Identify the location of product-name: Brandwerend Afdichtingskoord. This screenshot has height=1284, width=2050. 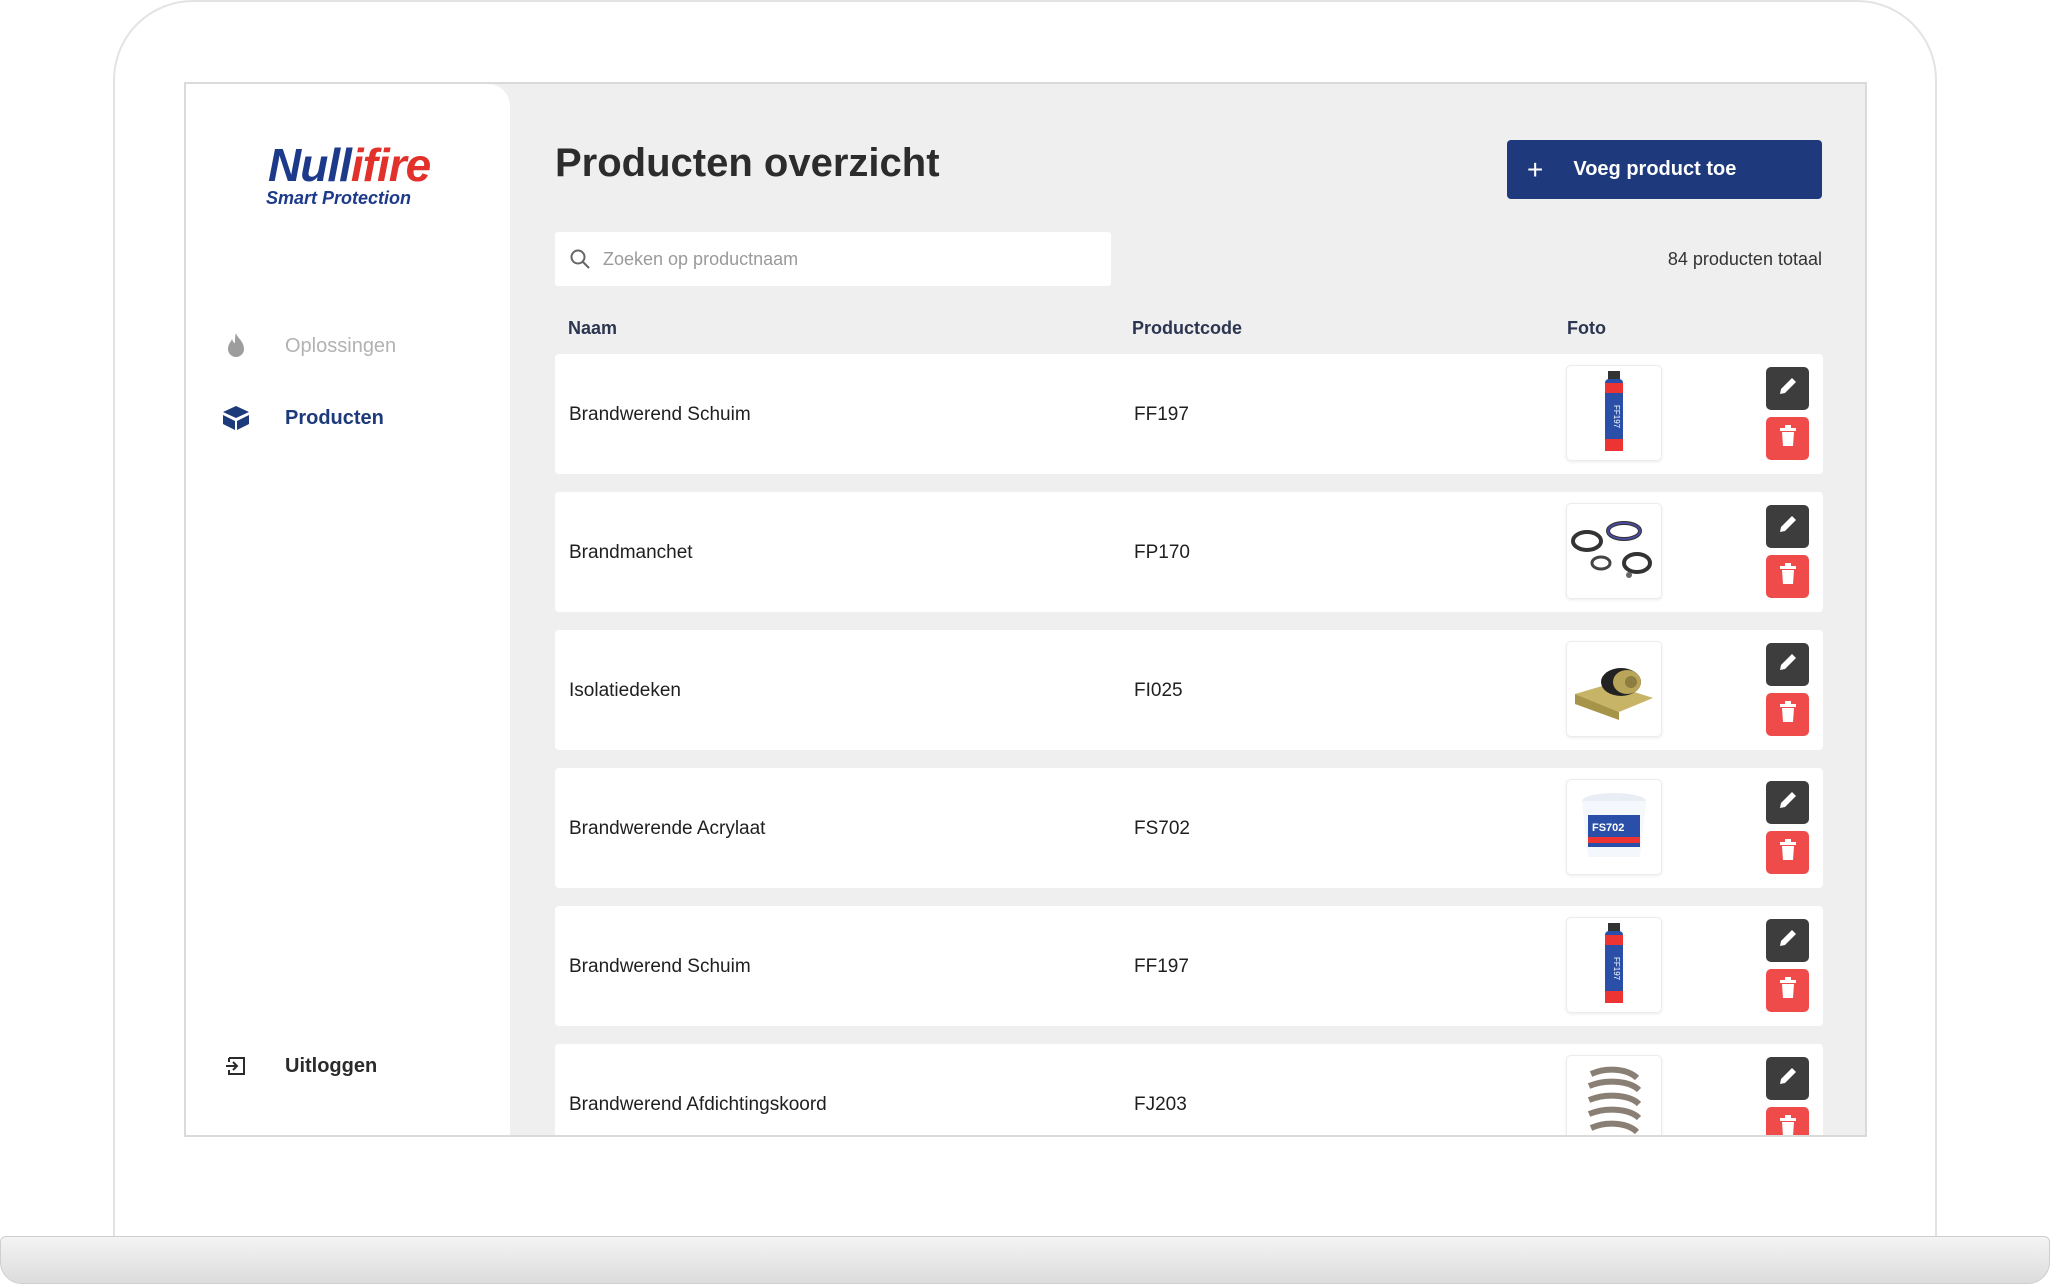
(698, 1104).